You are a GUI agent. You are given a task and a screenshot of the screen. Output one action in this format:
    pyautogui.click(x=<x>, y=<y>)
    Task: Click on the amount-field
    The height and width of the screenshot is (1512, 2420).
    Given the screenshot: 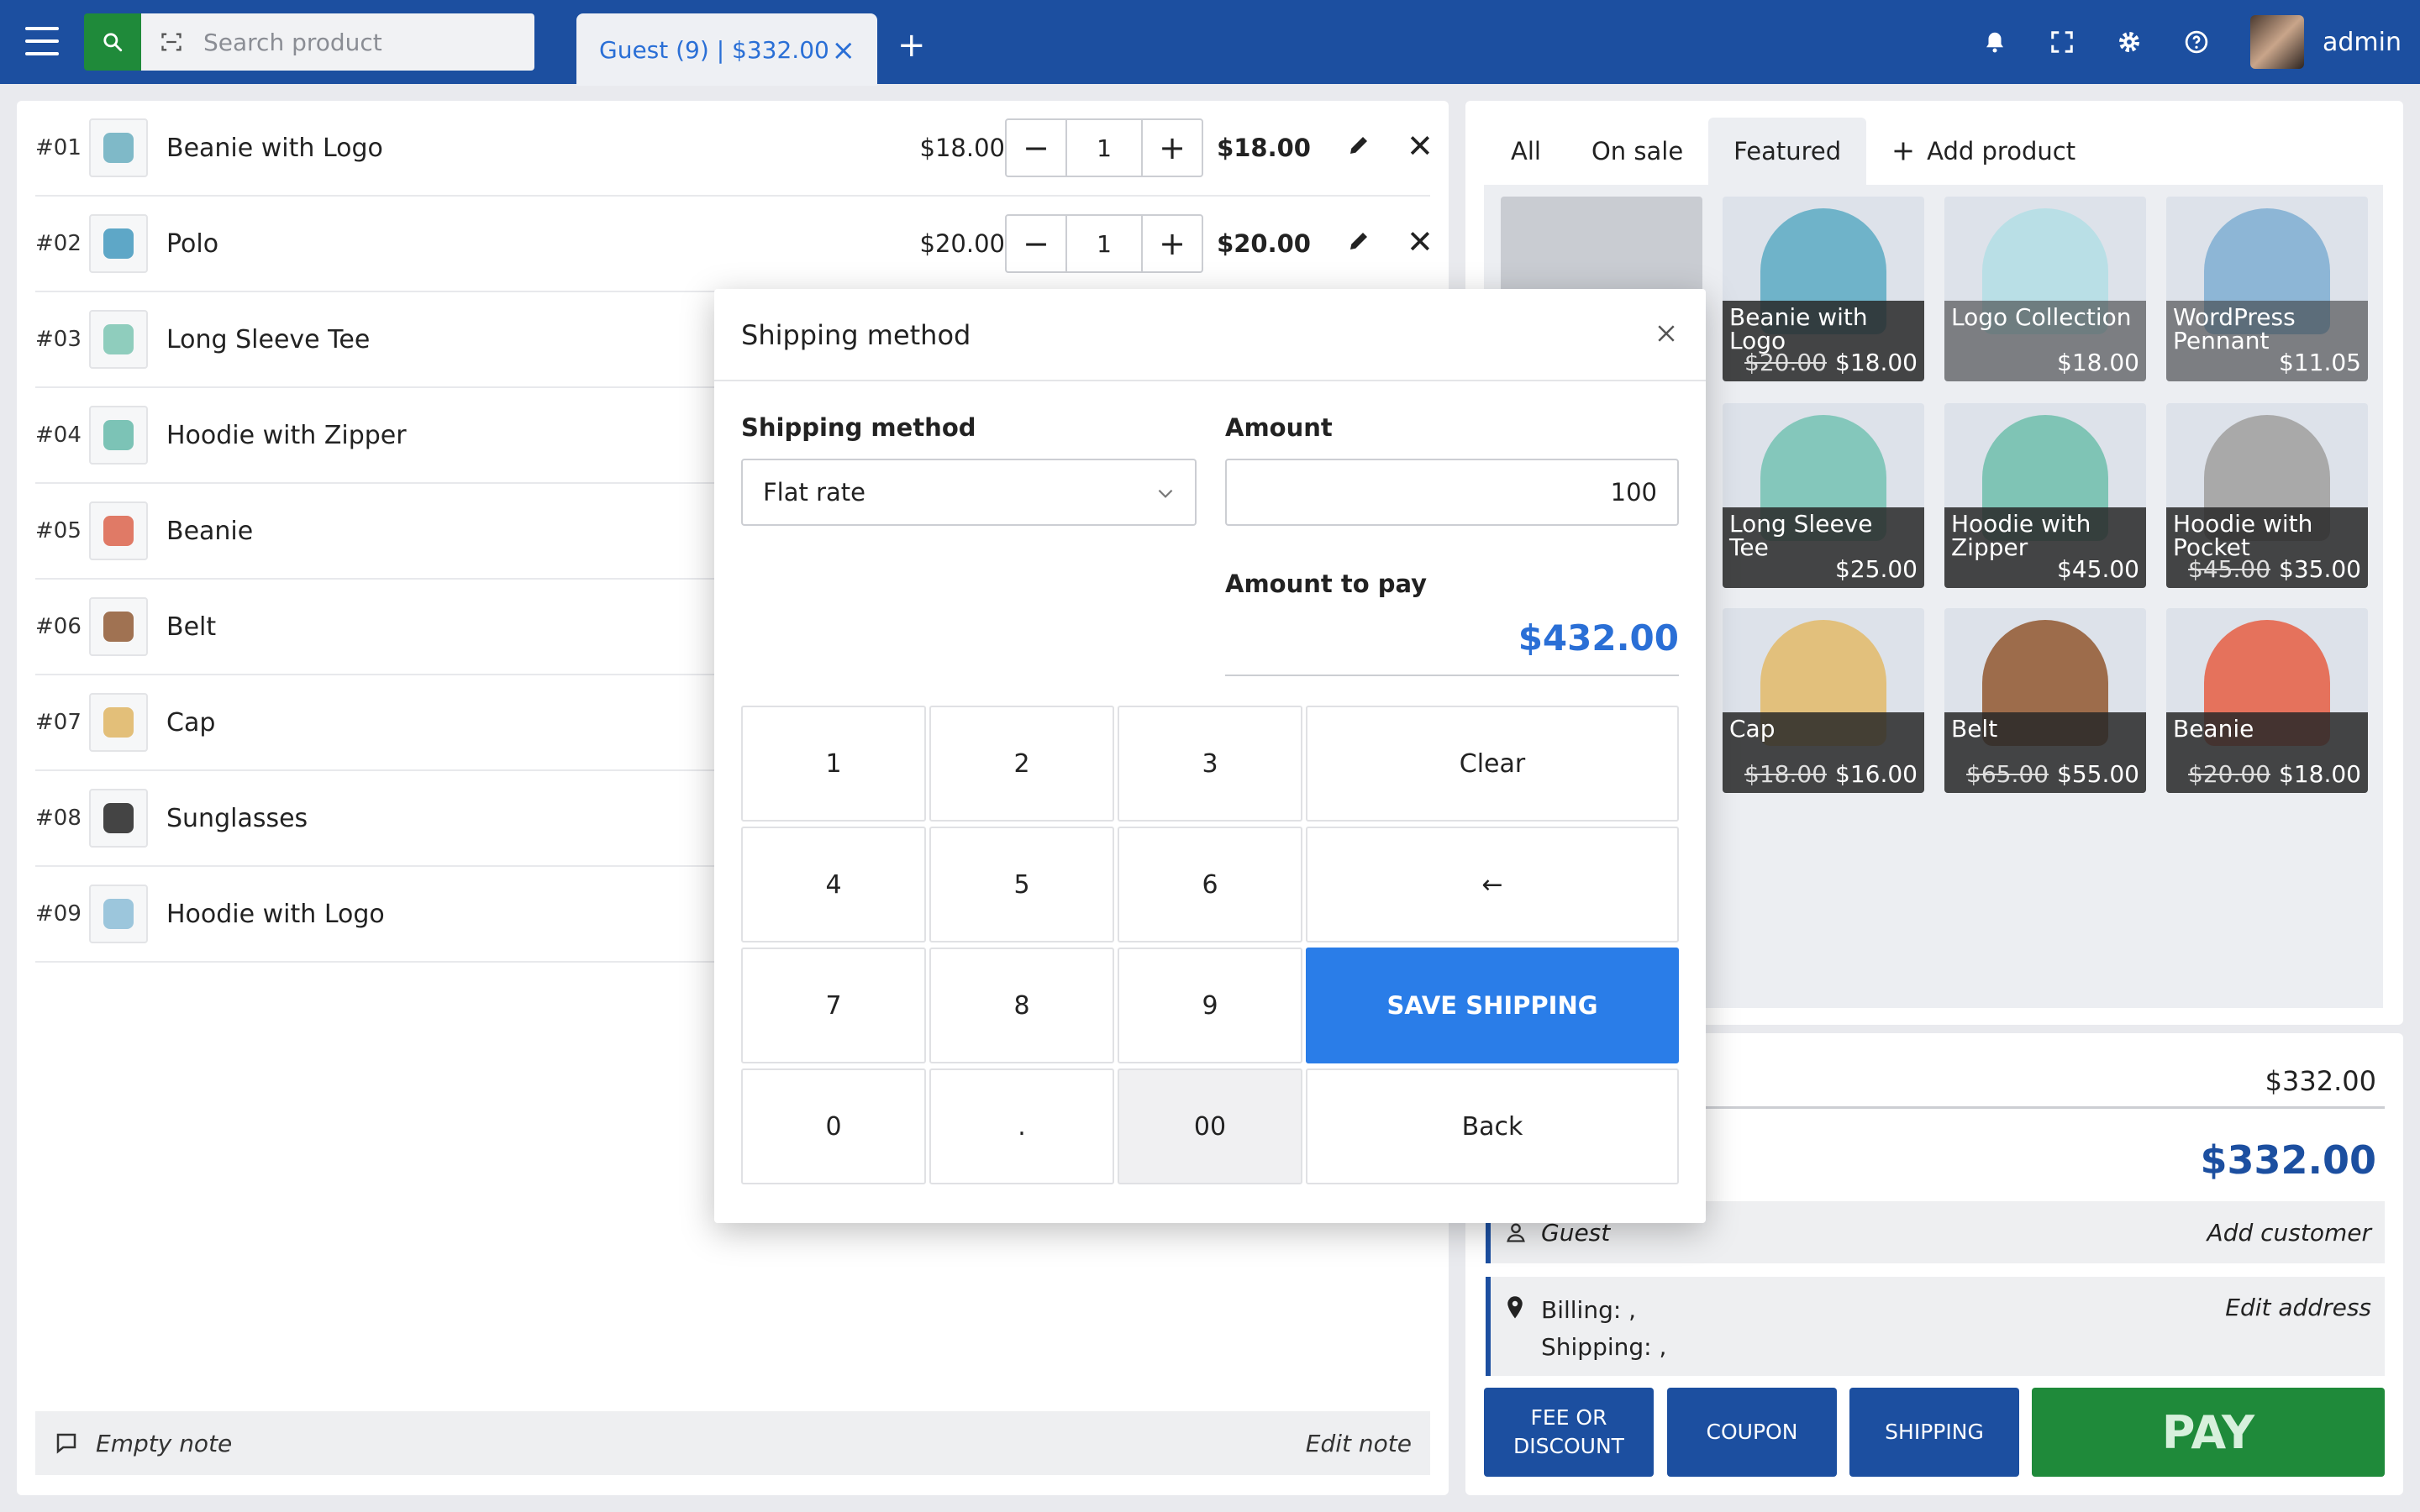 What is the action you would take?
    pyautogui.click(x=1452, y=492)
    